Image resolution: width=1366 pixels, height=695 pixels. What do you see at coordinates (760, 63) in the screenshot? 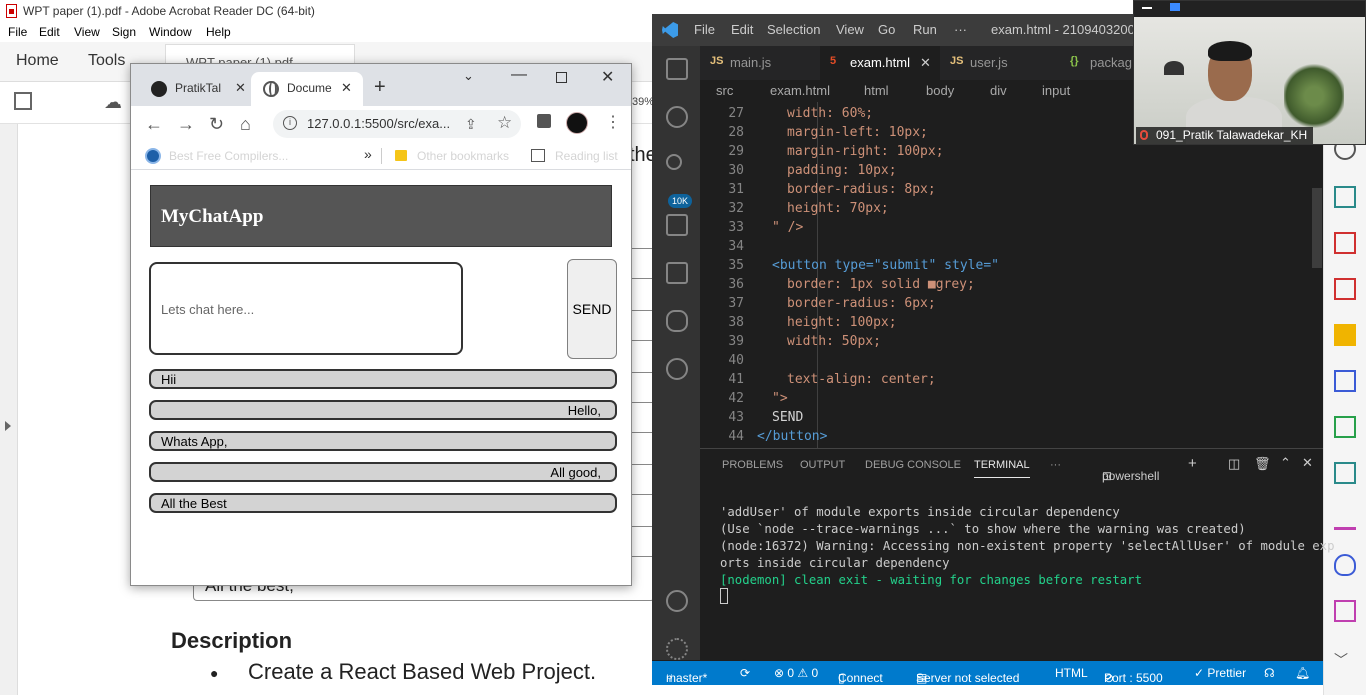
I see `tab-main-js: JS main.js` at bounding box center [760, 63].